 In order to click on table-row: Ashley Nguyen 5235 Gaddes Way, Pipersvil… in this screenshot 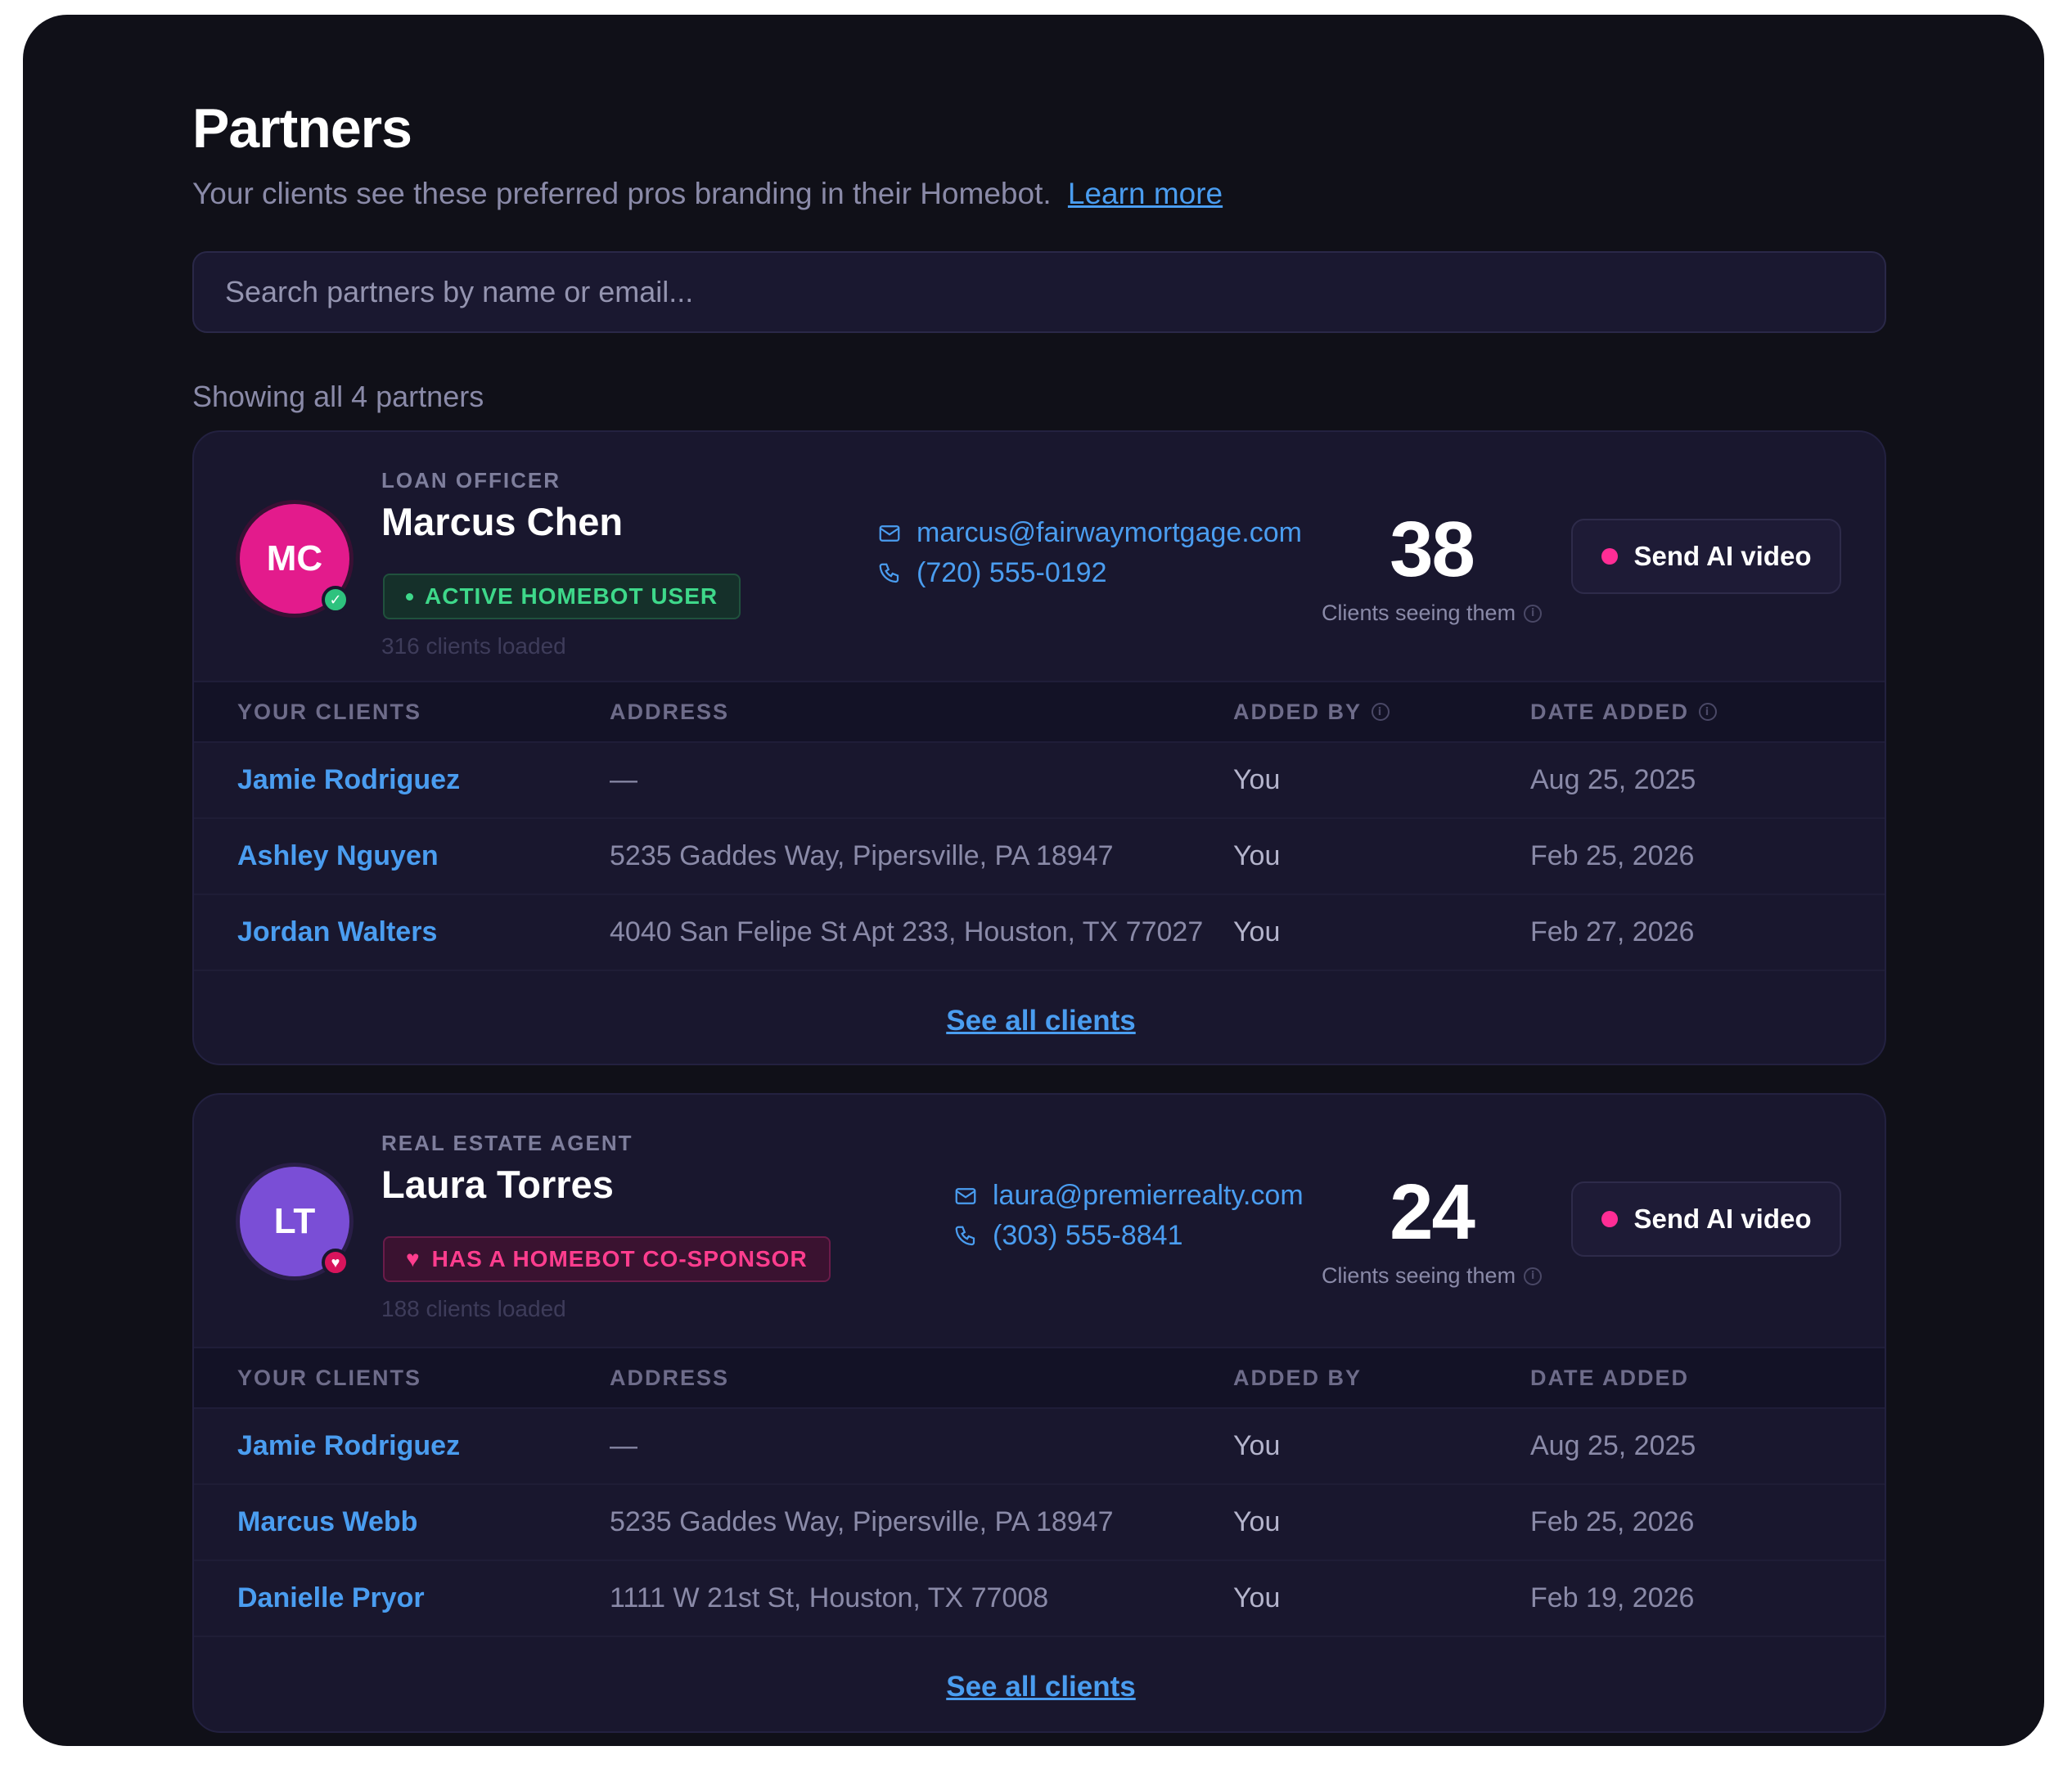, I will do `click(1039, 857)`.